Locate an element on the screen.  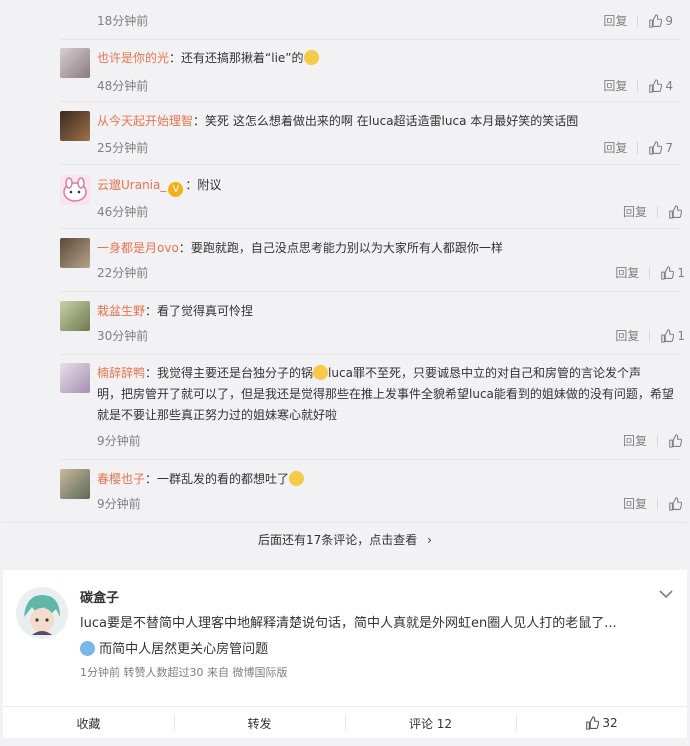
comment-author: 栽盆生野 is located at coordinates (121, 311).